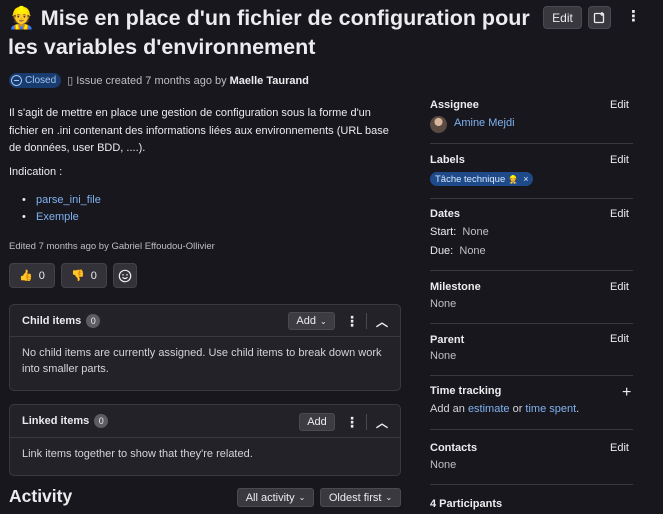  Describe the element at coordinates (484, 123) in the screenshot. I see `assignee-name-link: Amine Mejdi` at that location.